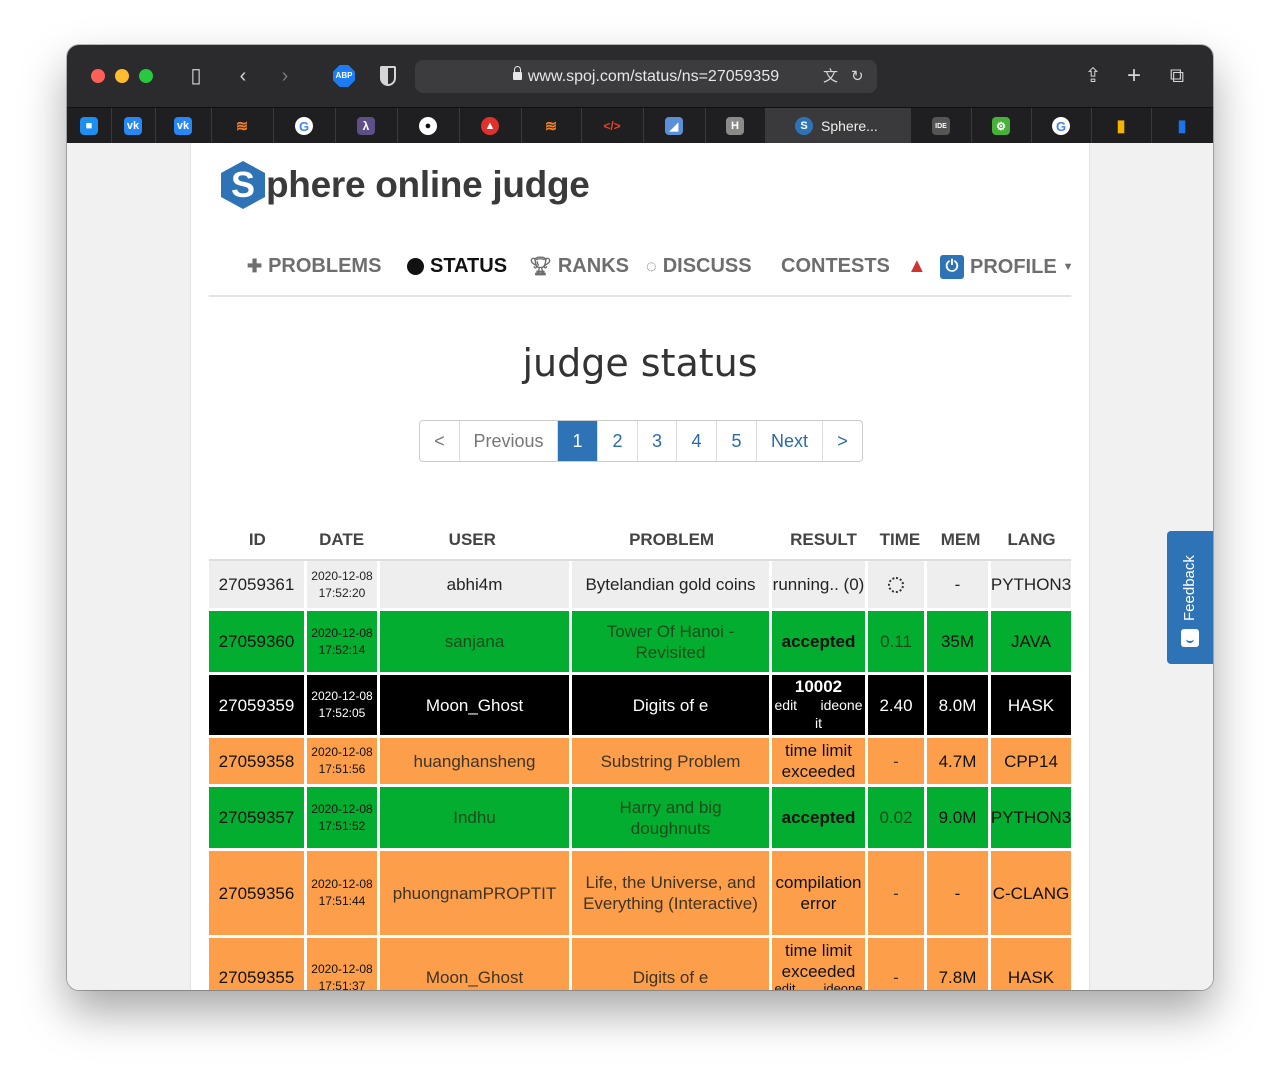 This screenshot has width=1280, height=1079. I want to click on adblock-extension-icon: ABP, so click(344, 76).